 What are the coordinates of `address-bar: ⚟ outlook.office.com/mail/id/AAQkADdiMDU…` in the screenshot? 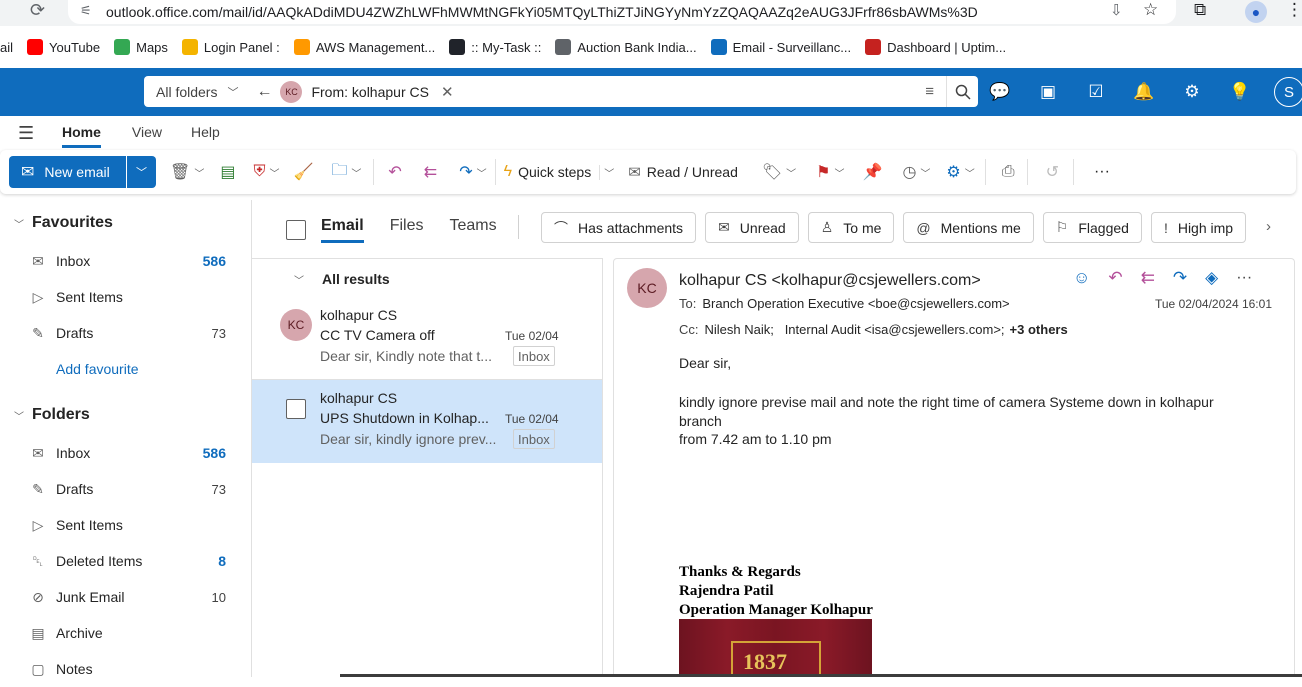 It's located at (622, 12).